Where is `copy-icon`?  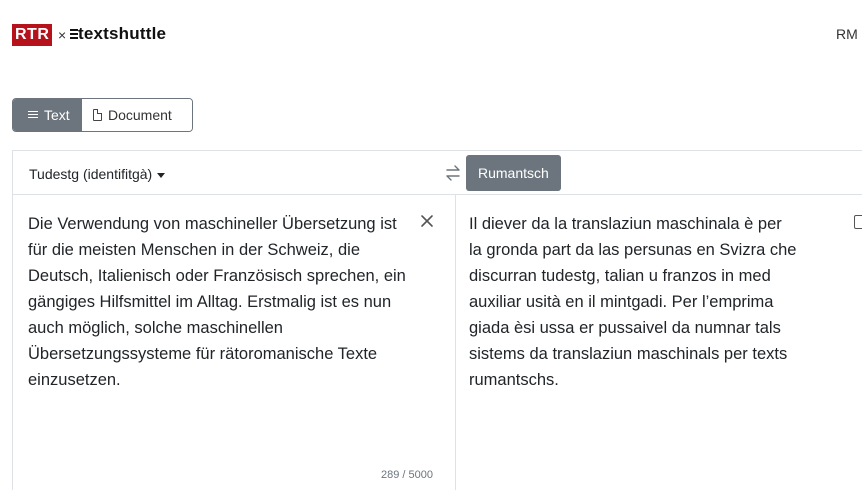 copy-icon is located at coordinates (858, 222).